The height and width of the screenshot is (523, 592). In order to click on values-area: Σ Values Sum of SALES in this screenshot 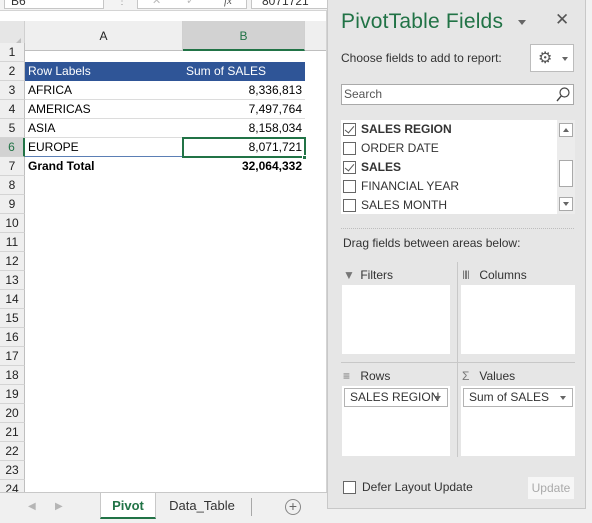, I will do `click(518, 412)`.